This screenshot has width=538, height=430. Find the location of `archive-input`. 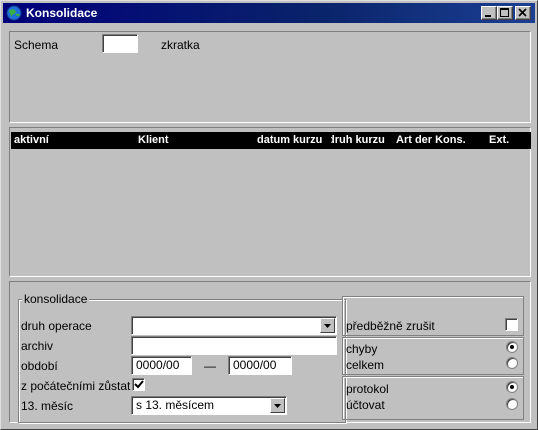

archive-input is located at coordinates (234, 345).